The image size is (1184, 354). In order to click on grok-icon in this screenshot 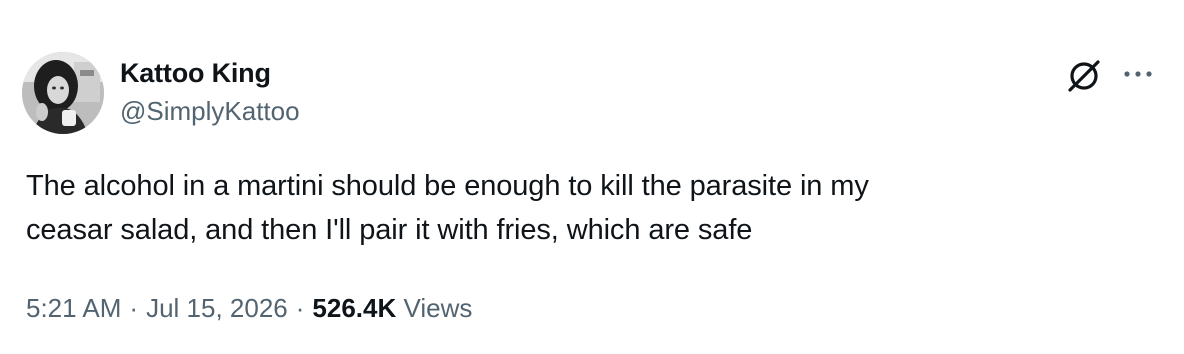, I will do `click(1084, 76)`.